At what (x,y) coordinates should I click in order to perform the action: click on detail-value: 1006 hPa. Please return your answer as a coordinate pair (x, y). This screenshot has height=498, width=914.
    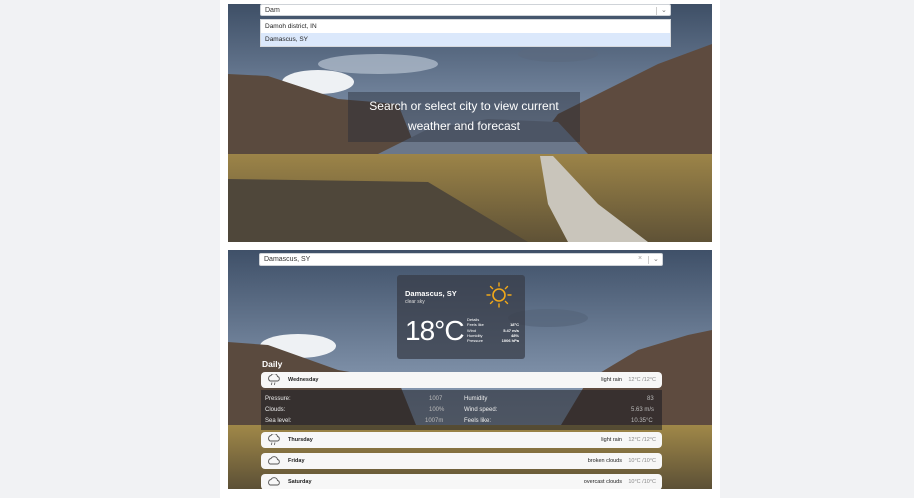
    Looking at the image, I should click on (510, 341).